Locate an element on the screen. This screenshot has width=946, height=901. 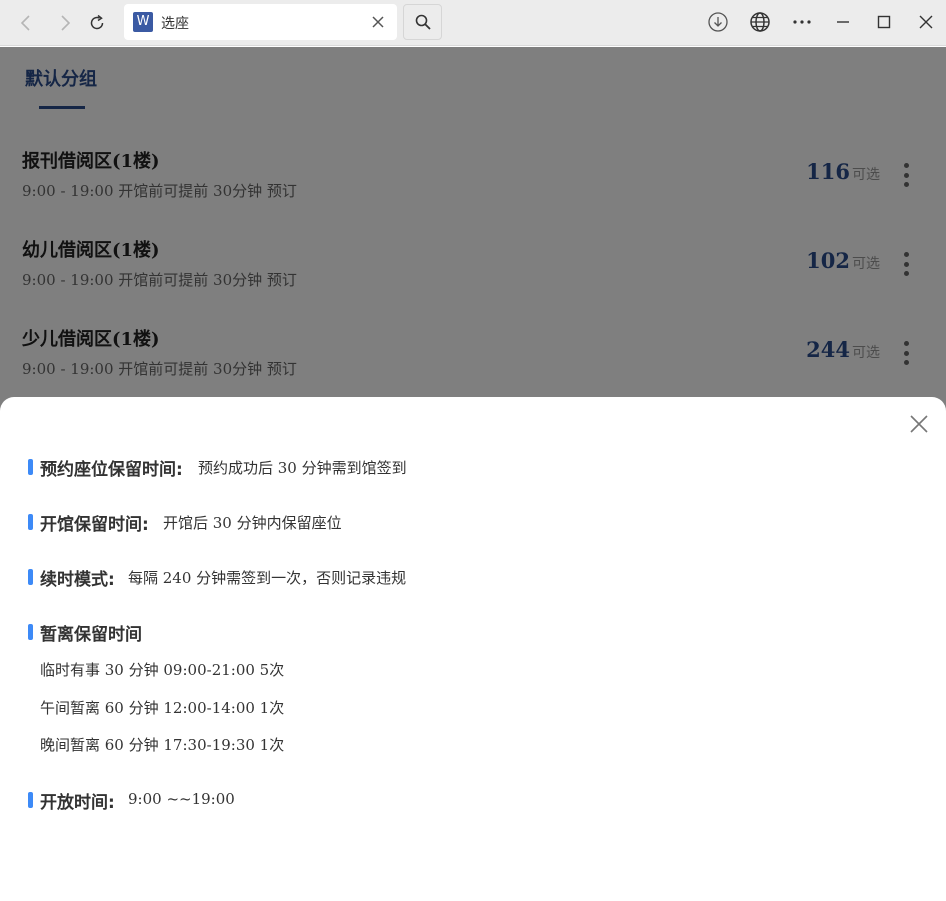
search-icon is located at coordinates (423, 22).